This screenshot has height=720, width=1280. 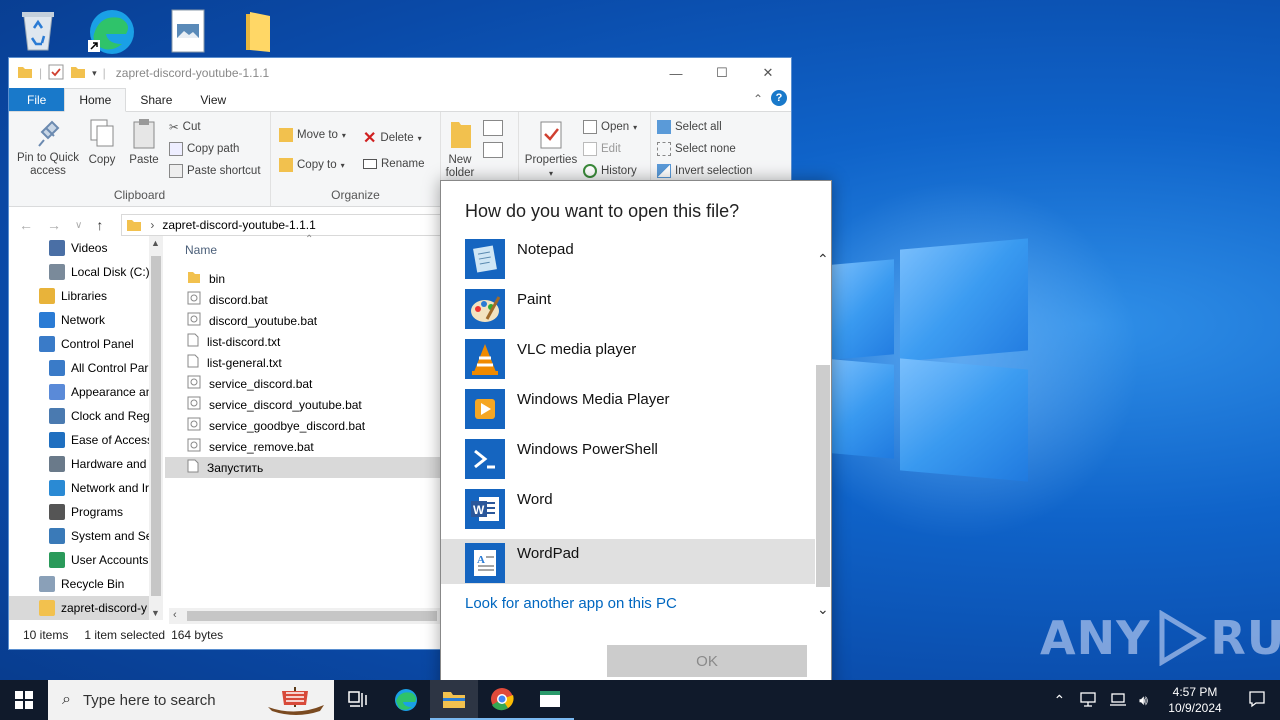 I want to click on collapse-ribbon-icon: ⌃, so click(x=758, y=99).